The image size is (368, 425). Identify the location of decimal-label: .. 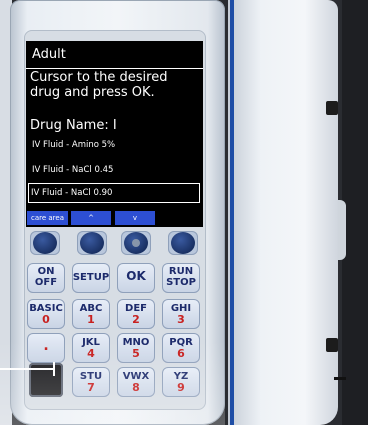
(46, 346).